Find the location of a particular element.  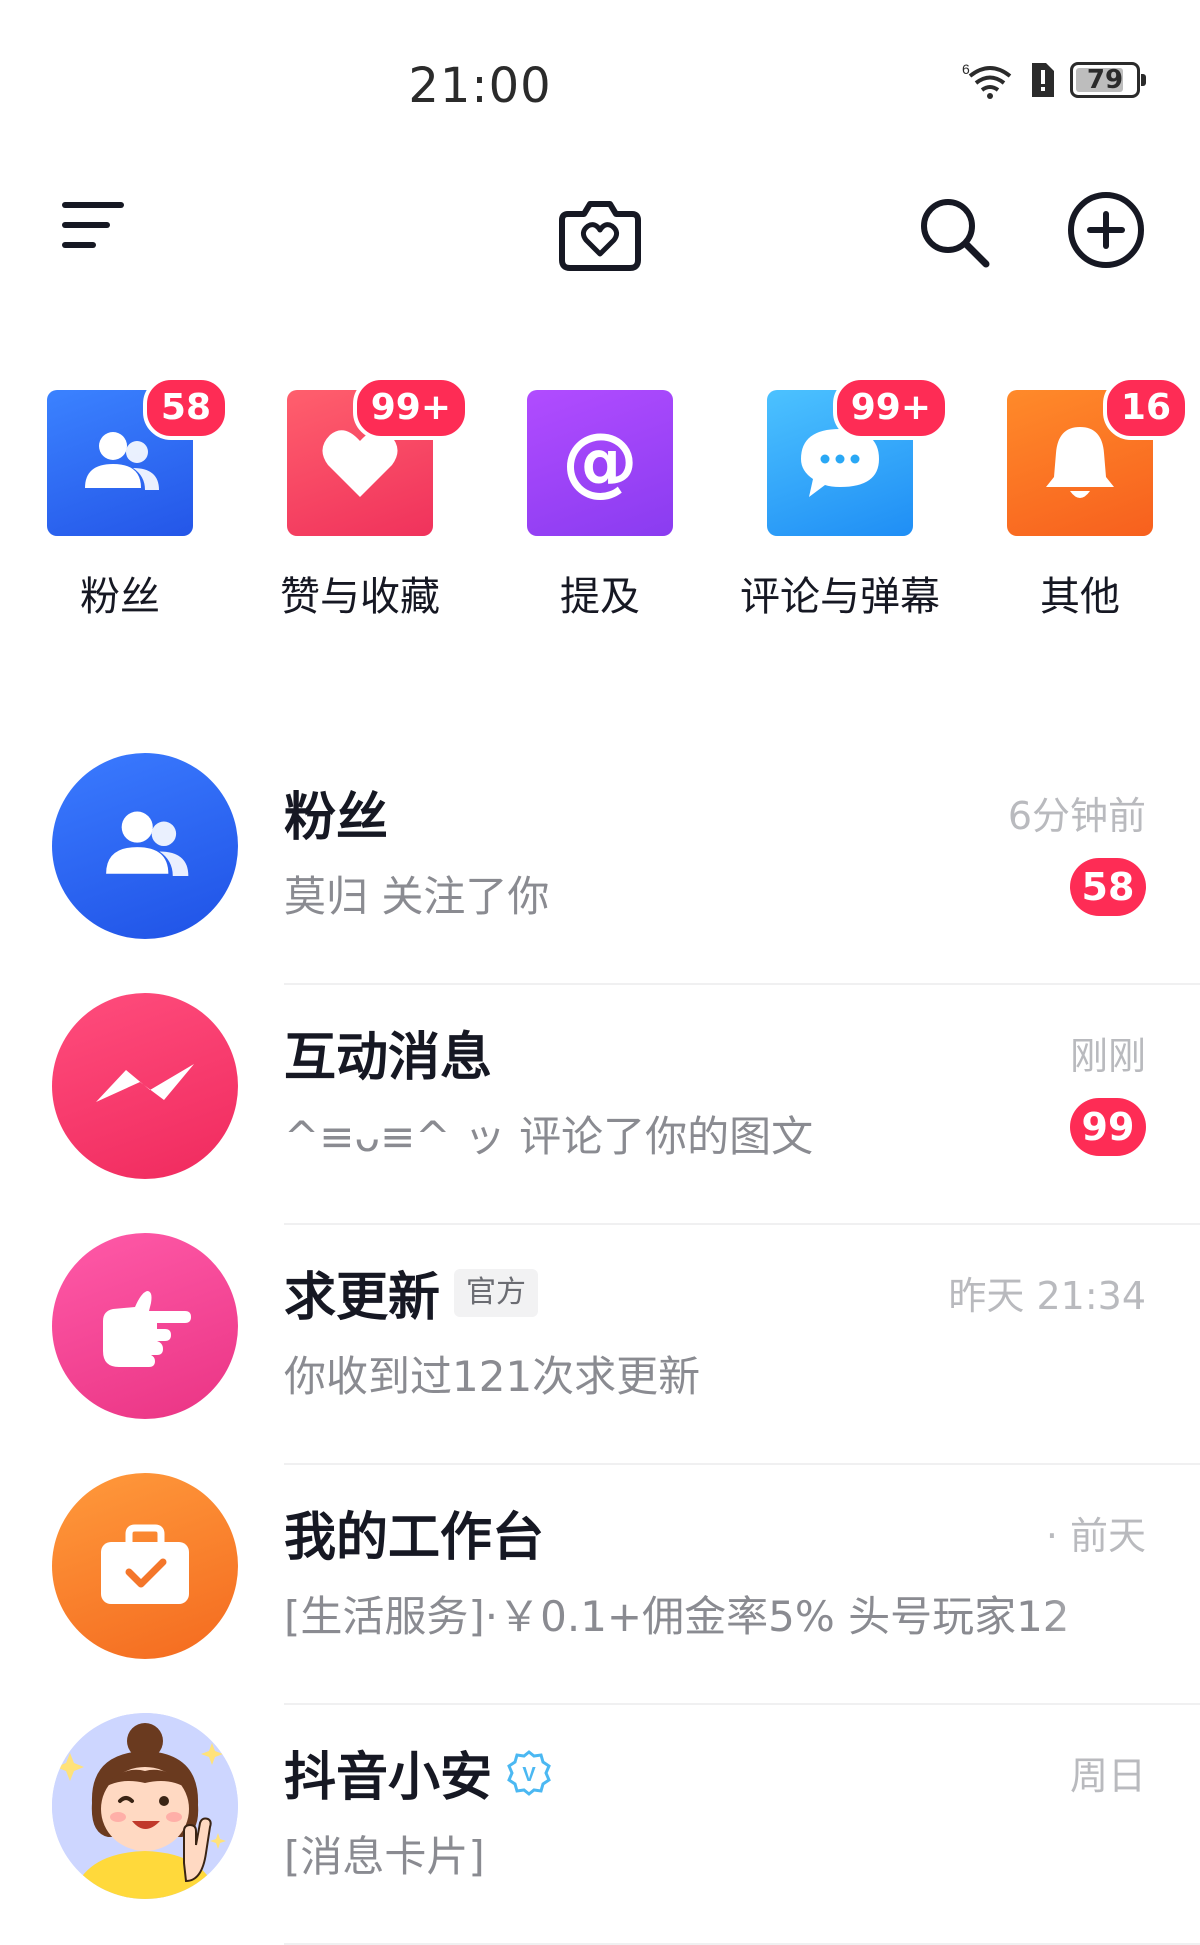

category-comments: 99+ 评论与弹幕 is located at coordinates (840, 499).